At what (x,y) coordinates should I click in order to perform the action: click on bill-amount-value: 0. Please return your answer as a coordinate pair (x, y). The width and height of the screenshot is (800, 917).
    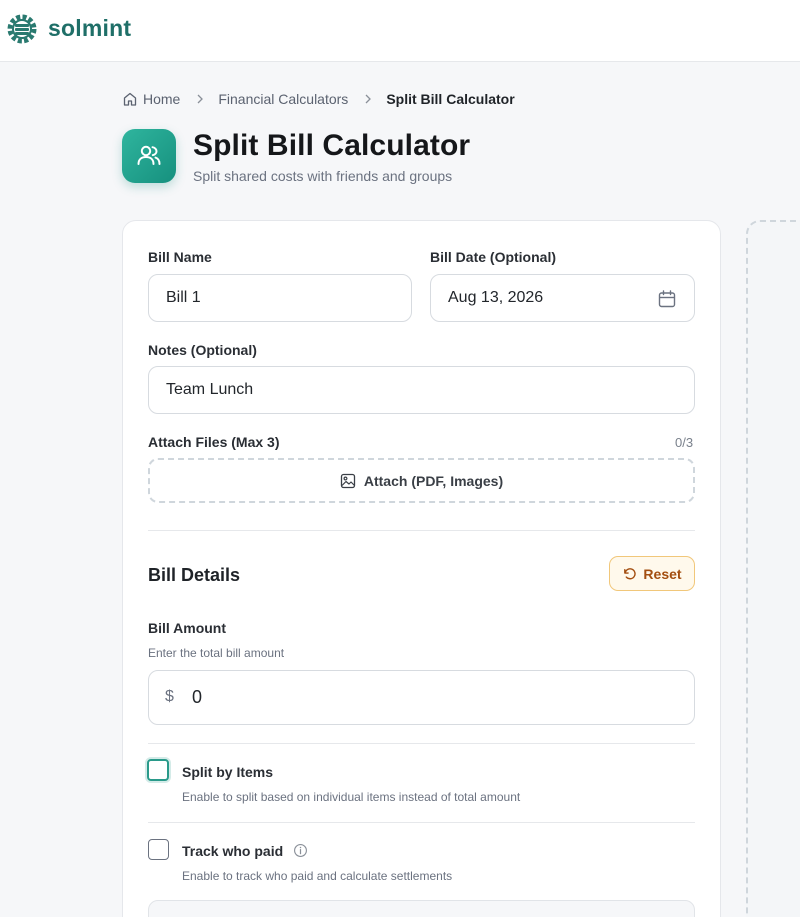
    Looking at the image, I should click on (197, 697).